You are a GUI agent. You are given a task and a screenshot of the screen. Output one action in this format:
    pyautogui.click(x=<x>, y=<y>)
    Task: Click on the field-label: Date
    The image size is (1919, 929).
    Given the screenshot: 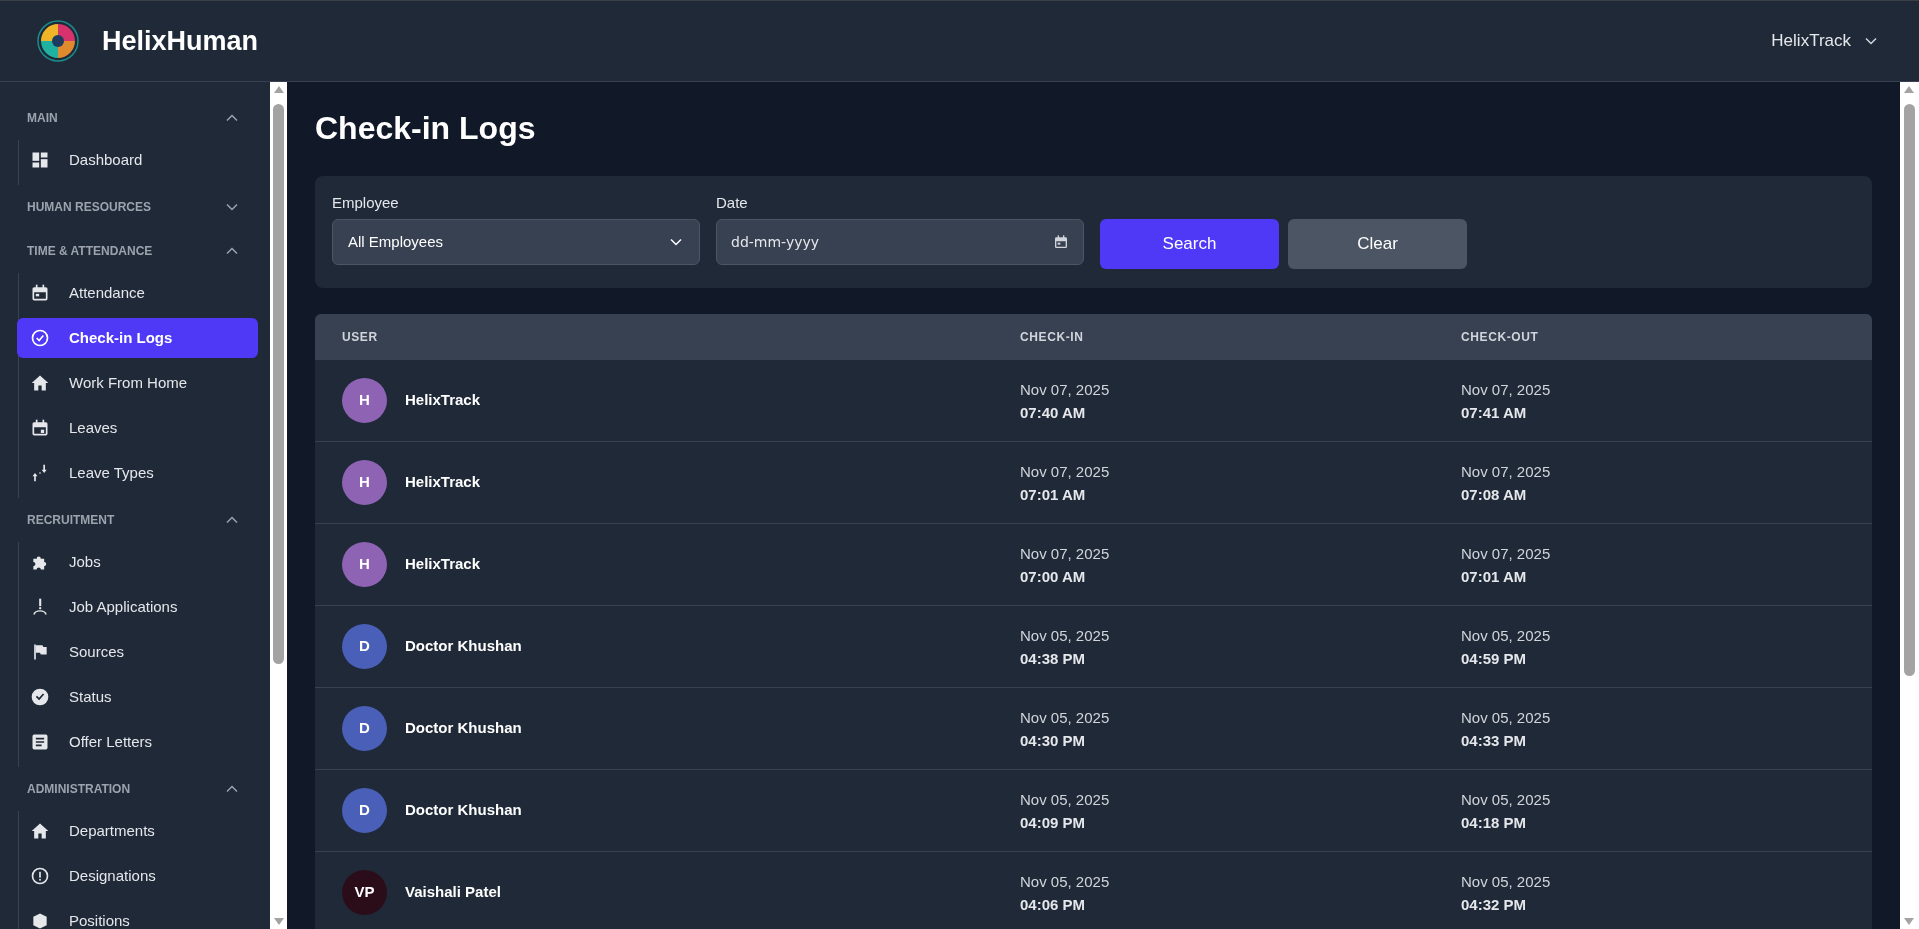 What is the action you would take?
    pyautogui.click(x=732, y=203)
    